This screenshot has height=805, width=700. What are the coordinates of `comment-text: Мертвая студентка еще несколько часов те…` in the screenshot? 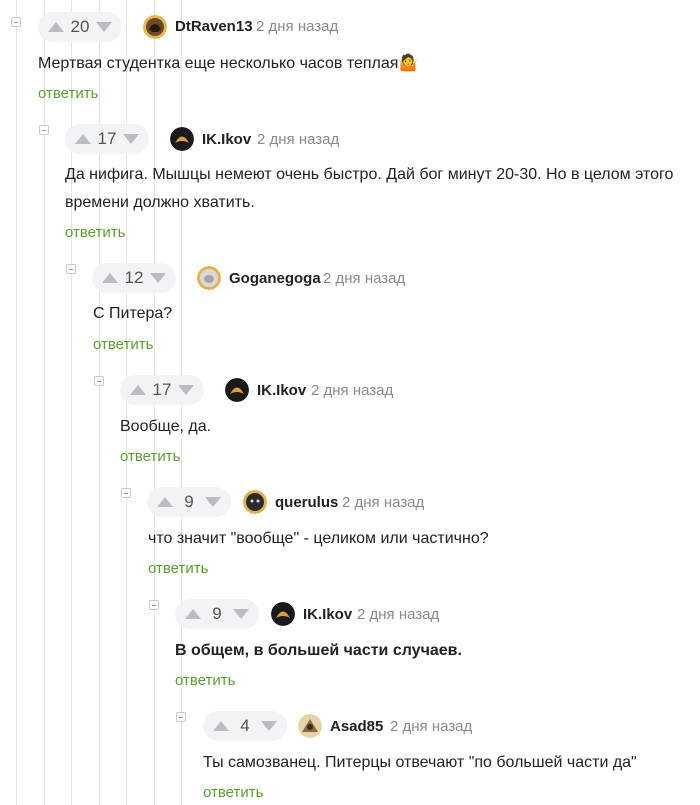 It's located at (228, 63).